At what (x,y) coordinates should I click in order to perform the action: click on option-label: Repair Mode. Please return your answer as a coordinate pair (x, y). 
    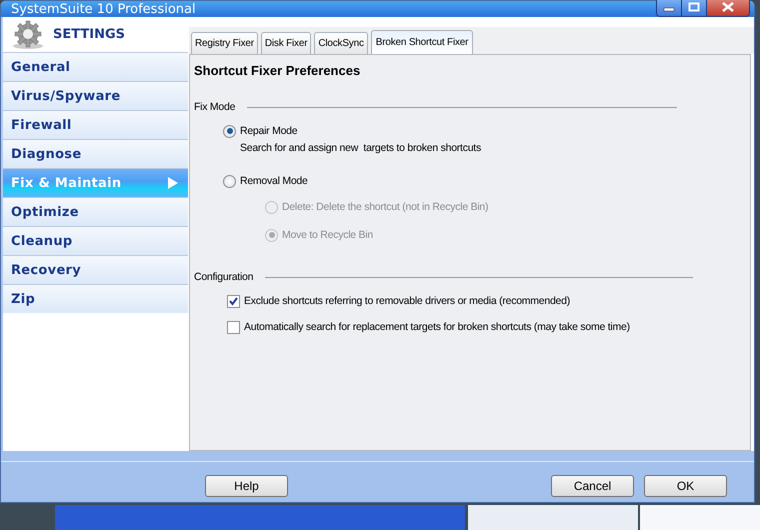
    Looking at the image, I should click on (269, 131).